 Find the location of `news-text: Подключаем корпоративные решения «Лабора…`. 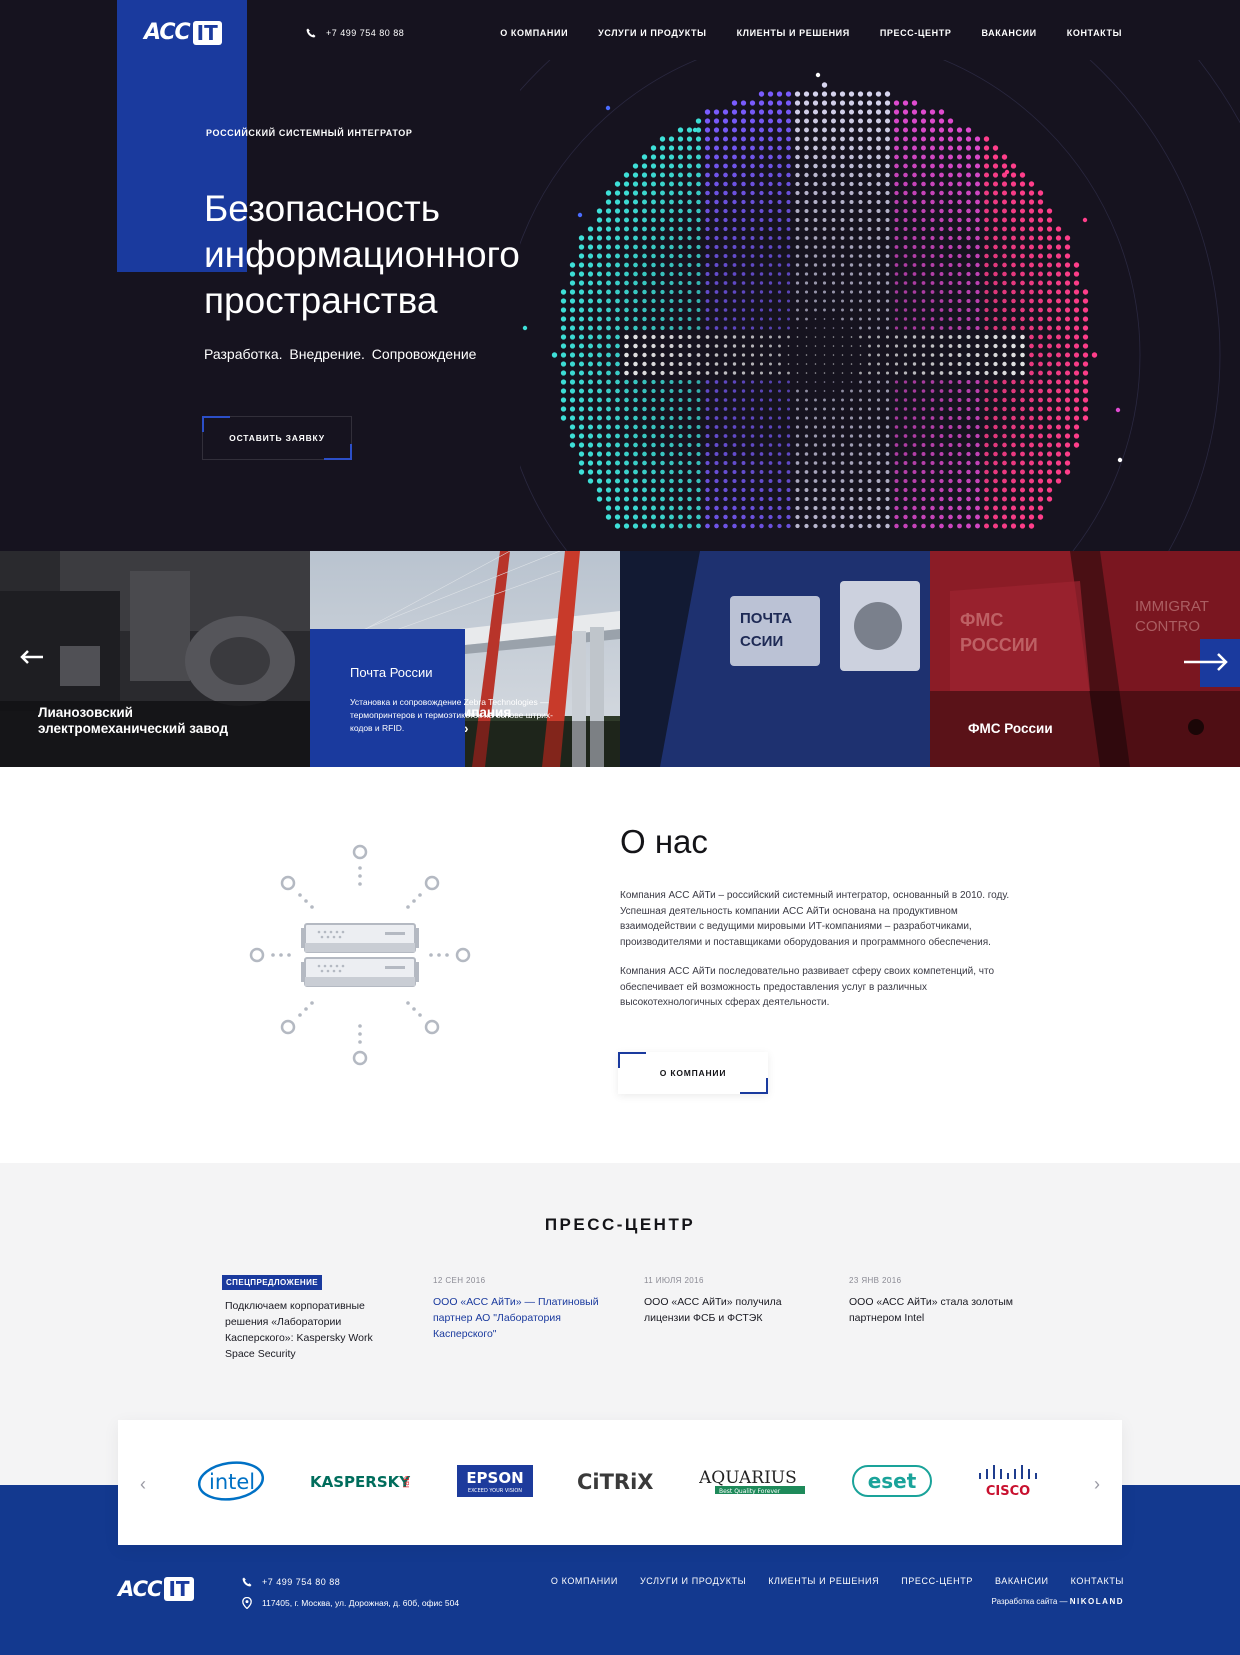

news-text: Подключаем корпоративные решения «Лабора… is located at coordinates (299, 1330).